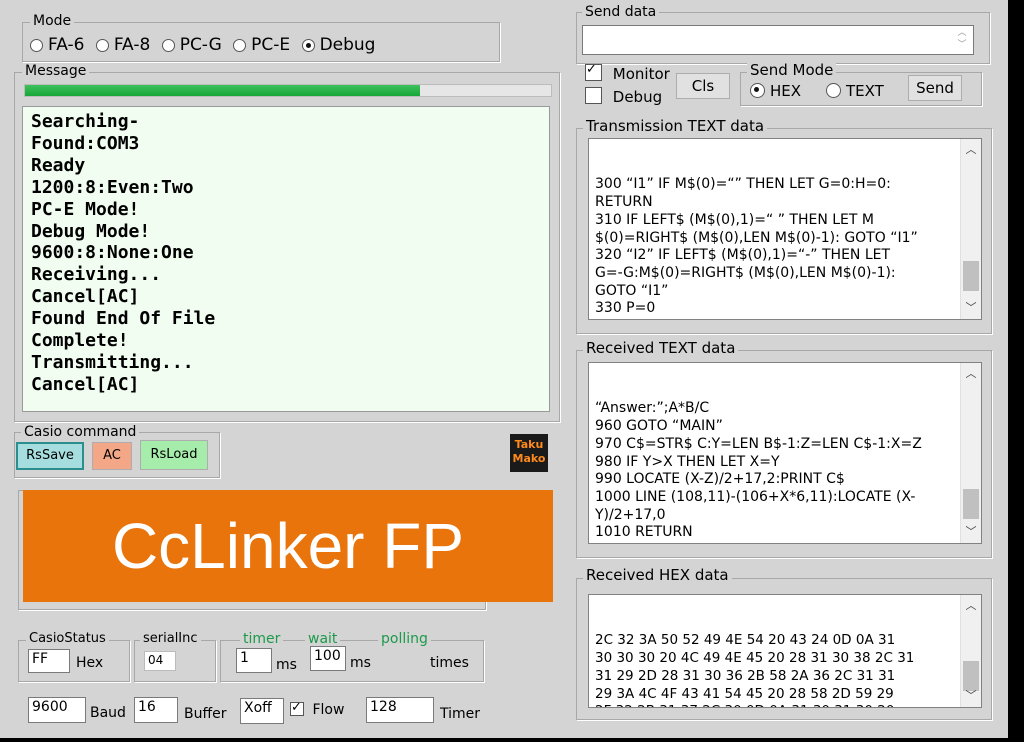  What do you see at coordinates (661, 348) in the screenshot?
I see `received-text-title: Received TEXT data` at bounding box center [661, 348].